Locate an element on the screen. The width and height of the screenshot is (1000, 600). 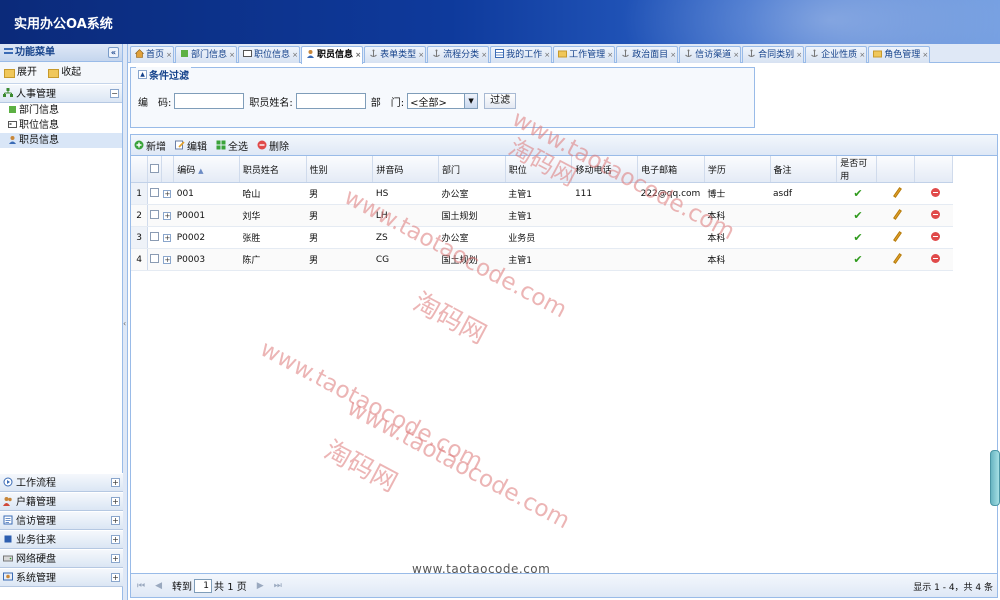
tab-staff: 职员信息 × is located at coordinates (332, 55).